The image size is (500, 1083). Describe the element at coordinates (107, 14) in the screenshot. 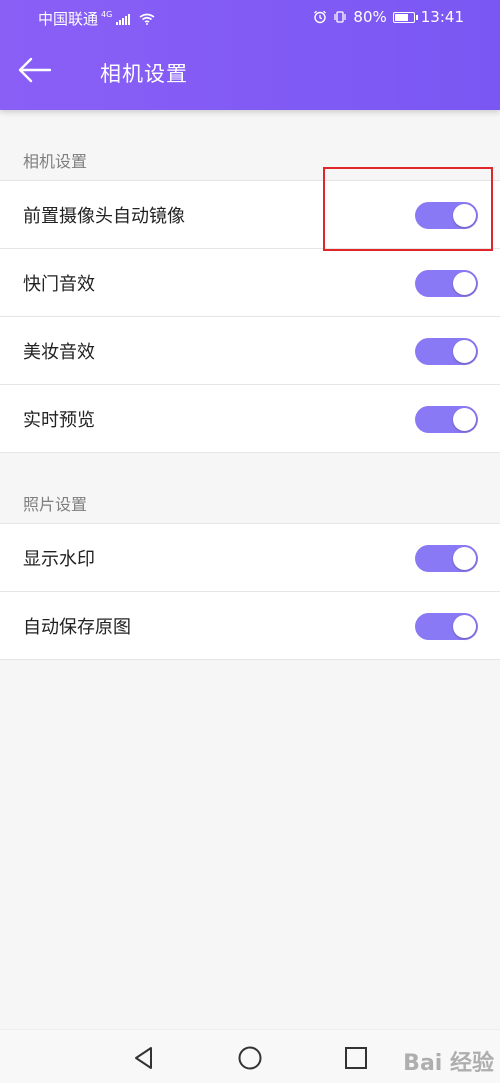

I see `network-type-label: 4G` at that location.